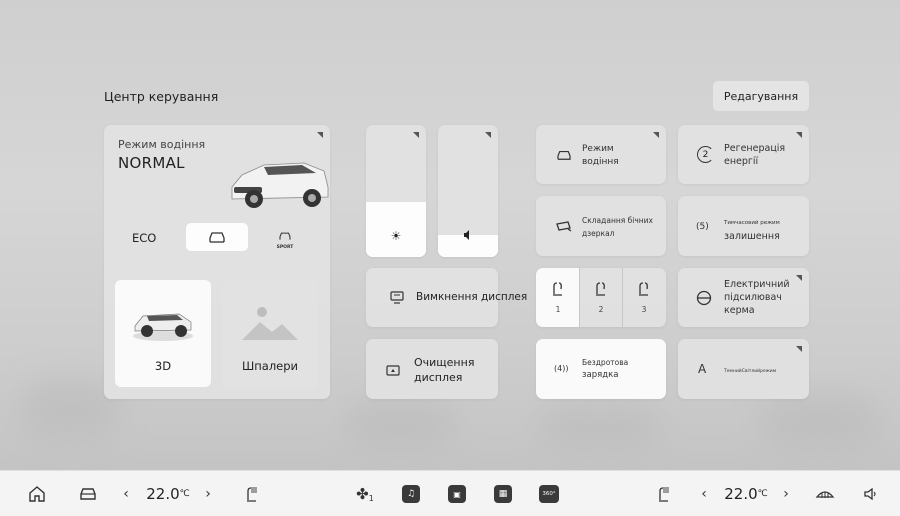  What do you see at coordinates (252, 493) in the screenshot?
I see `seat-heat-icon` at bounding box center [252, 493].